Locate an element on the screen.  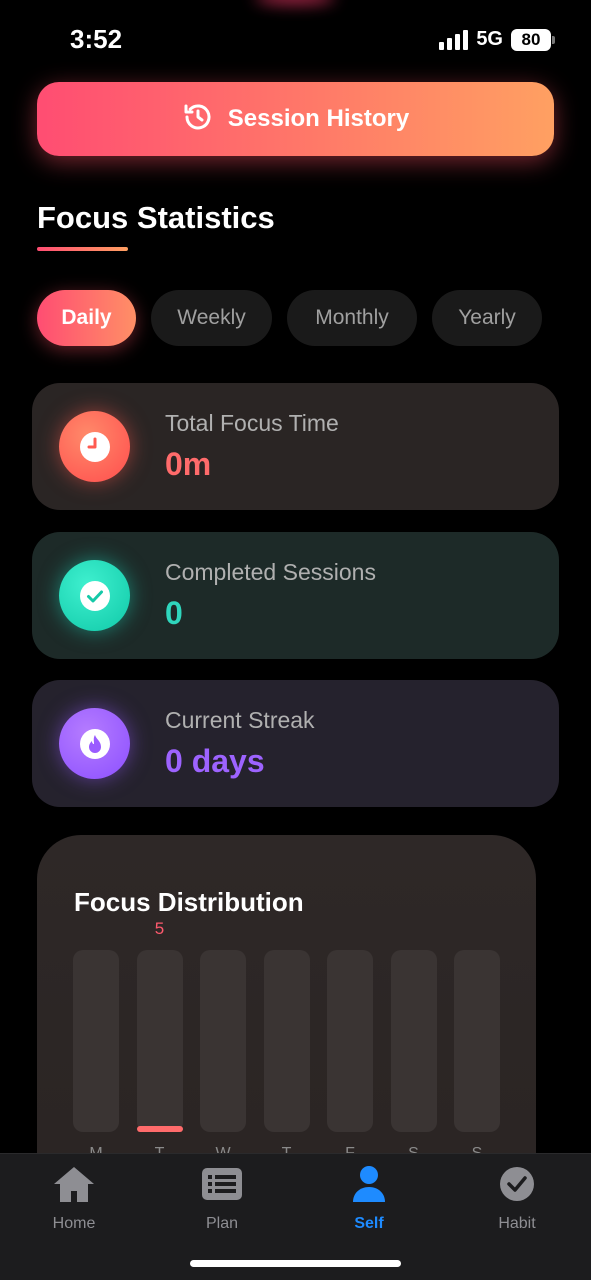
completed-sessions-label: Completed Sessions is located at coordinates (270, 572).